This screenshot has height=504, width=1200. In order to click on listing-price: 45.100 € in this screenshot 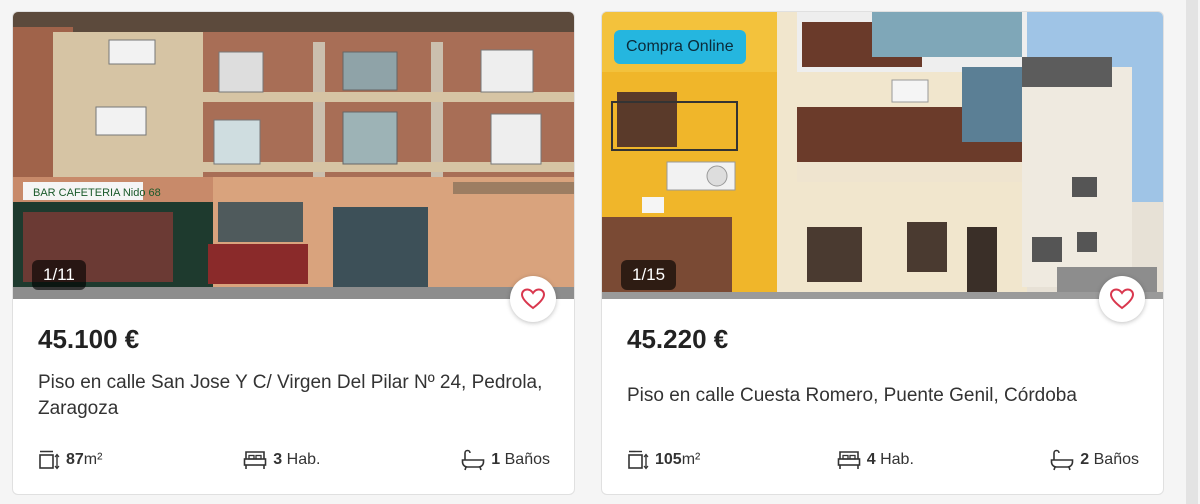, I will do `click(89, 339)`.